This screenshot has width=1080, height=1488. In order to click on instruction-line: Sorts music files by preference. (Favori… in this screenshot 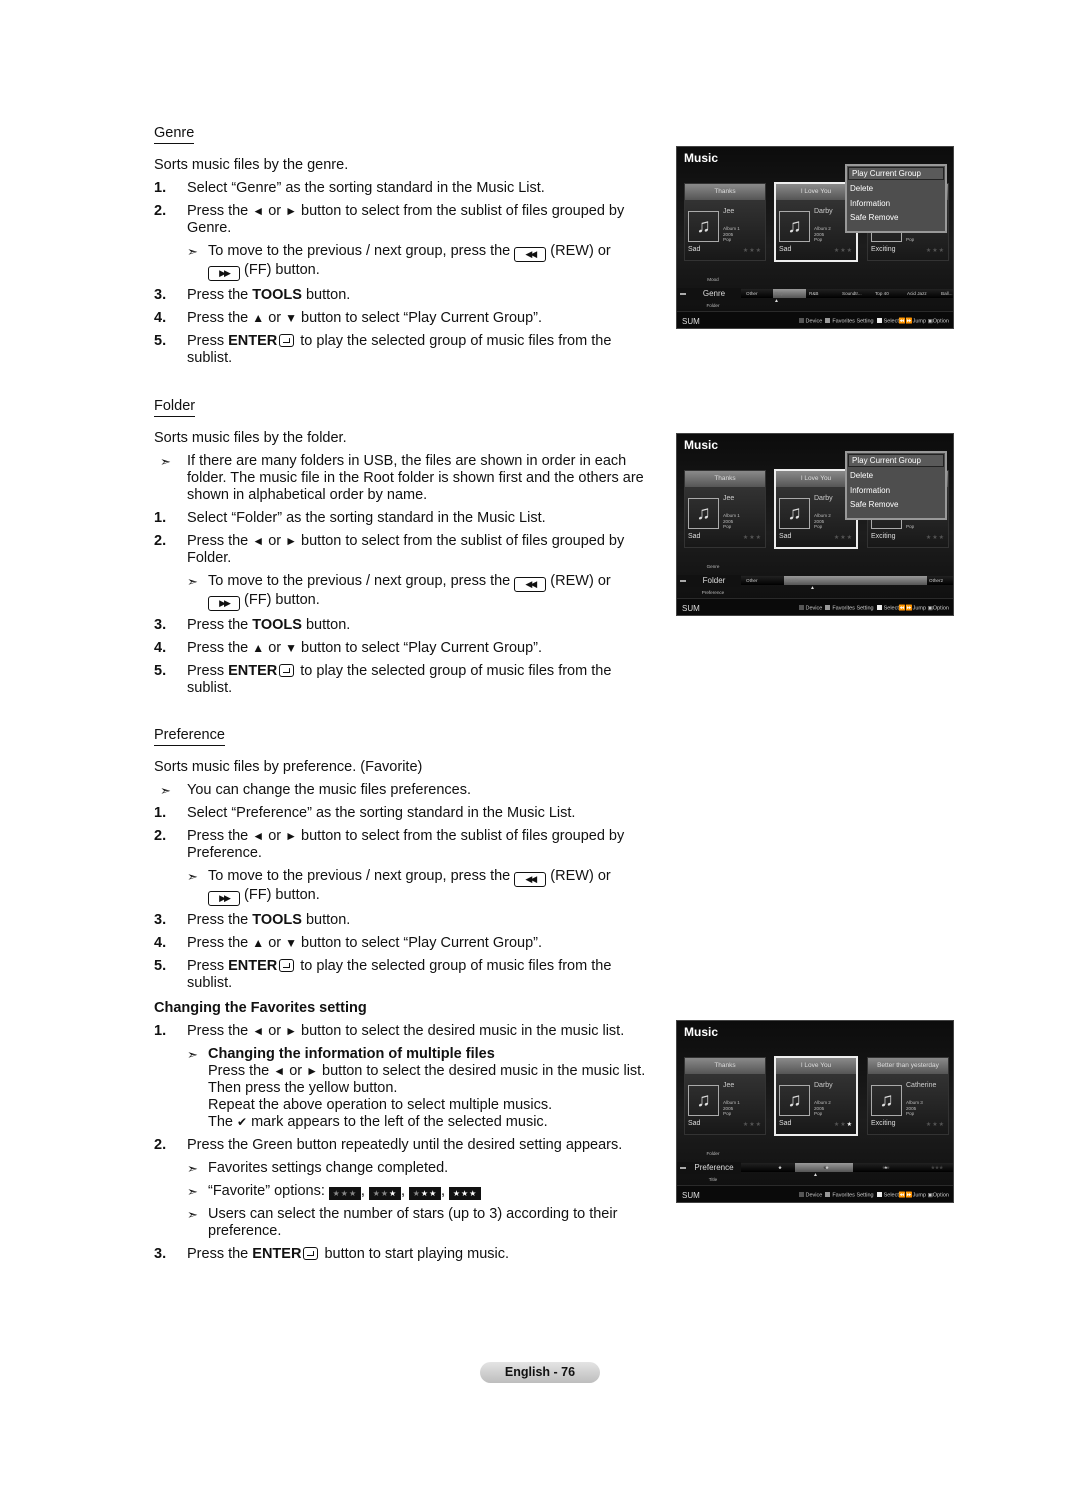, I will do `click(409, 767)`.